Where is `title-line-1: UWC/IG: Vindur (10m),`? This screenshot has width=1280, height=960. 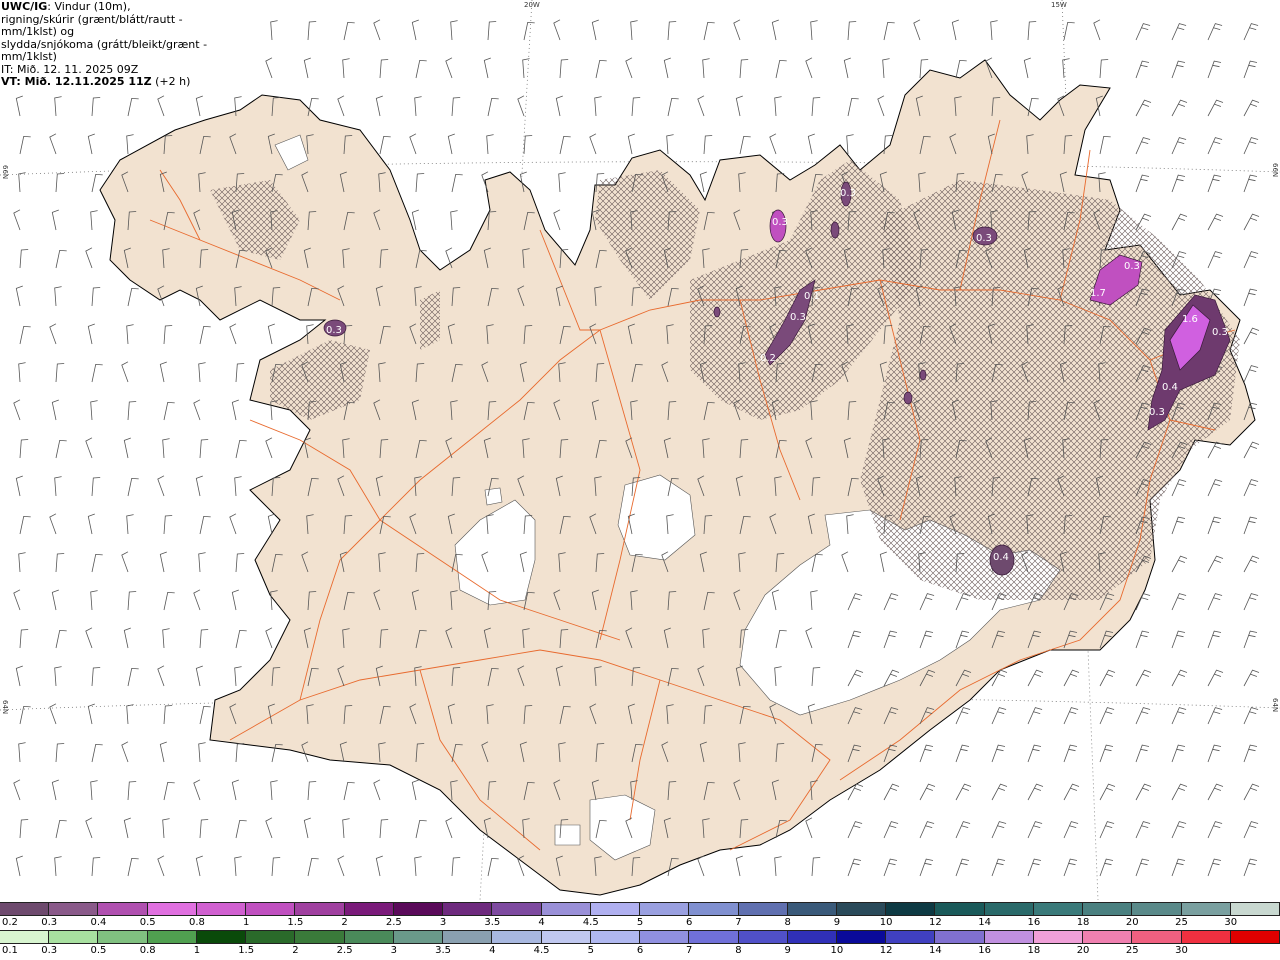 title-line-1: UWC/IG: Vindur (10m), is located at coordinates (120, 7).